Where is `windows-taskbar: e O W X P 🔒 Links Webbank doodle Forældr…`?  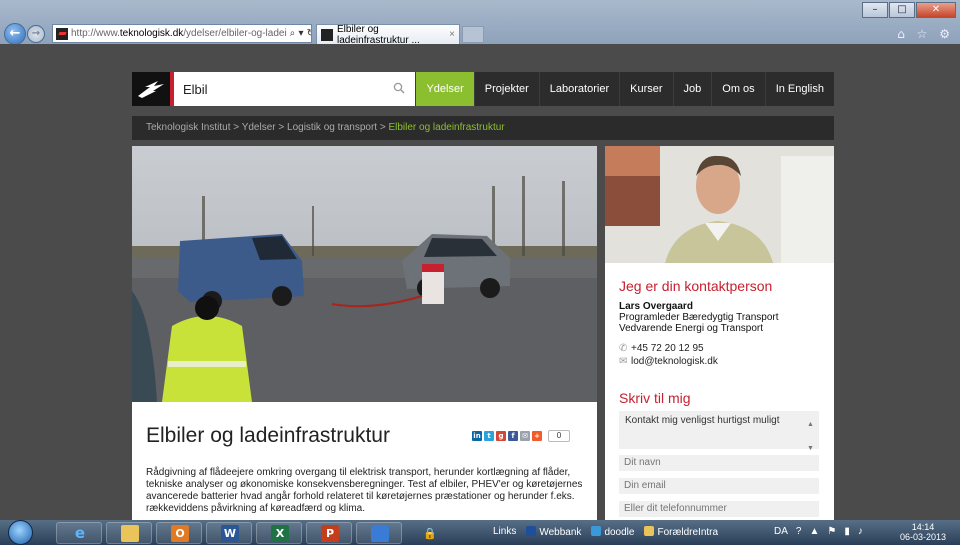 windows-taskbar: e O W X P 🔒 Links Webbank doodle Forældr… is located at coordinates (480, 532).